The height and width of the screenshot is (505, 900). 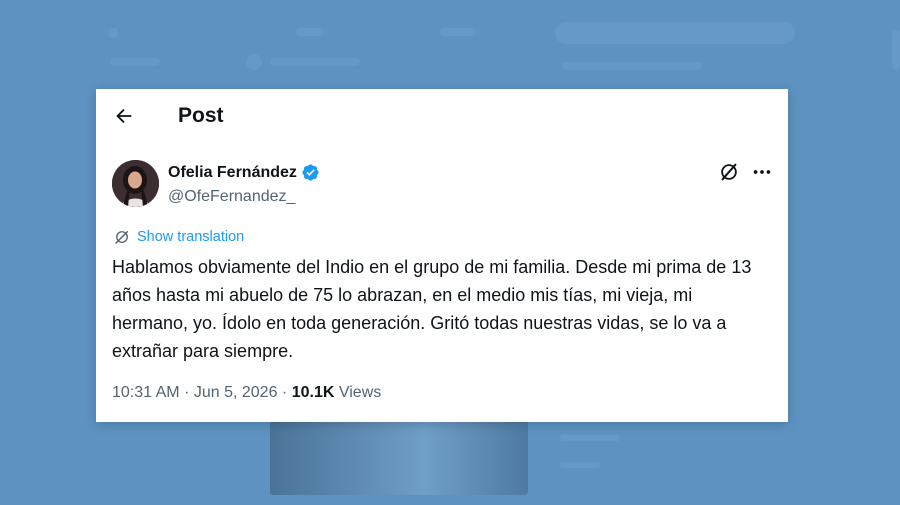 I want to click on post-date: Jun 5, 2026, so click(x=236, y=392).